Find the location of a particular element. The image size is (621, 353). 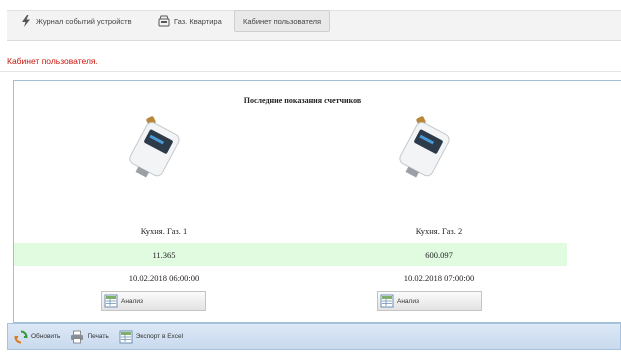

tab-label: Газ. Квартира is located at coordinates (198, 21).